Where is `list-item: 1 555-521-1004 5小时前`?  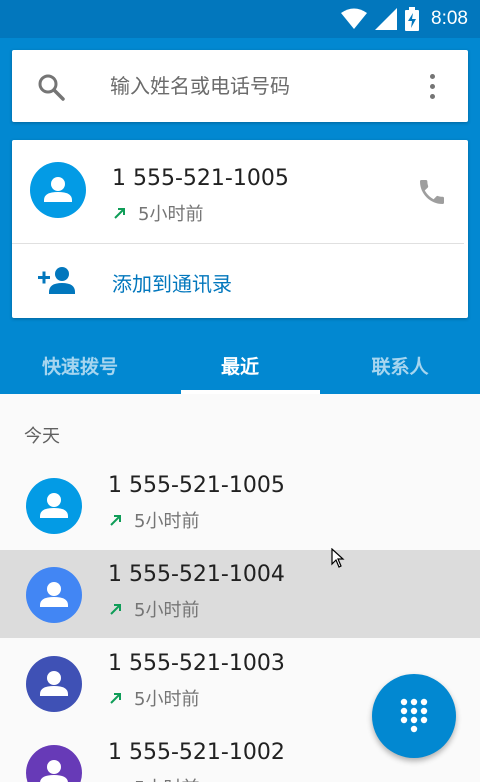 list-item: 1 555-521-1004 5小时前 is located at coordinates (240, 594).